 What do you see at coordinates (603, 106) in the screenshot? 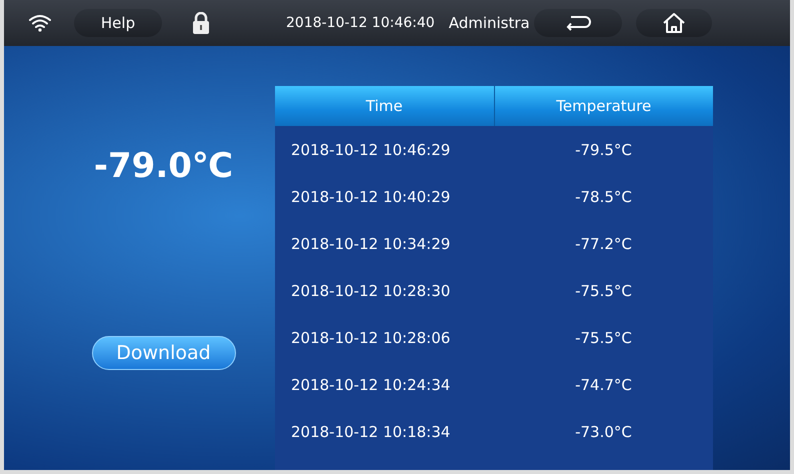
I see `column-header: Temperature` at bounding box center [603, 106].